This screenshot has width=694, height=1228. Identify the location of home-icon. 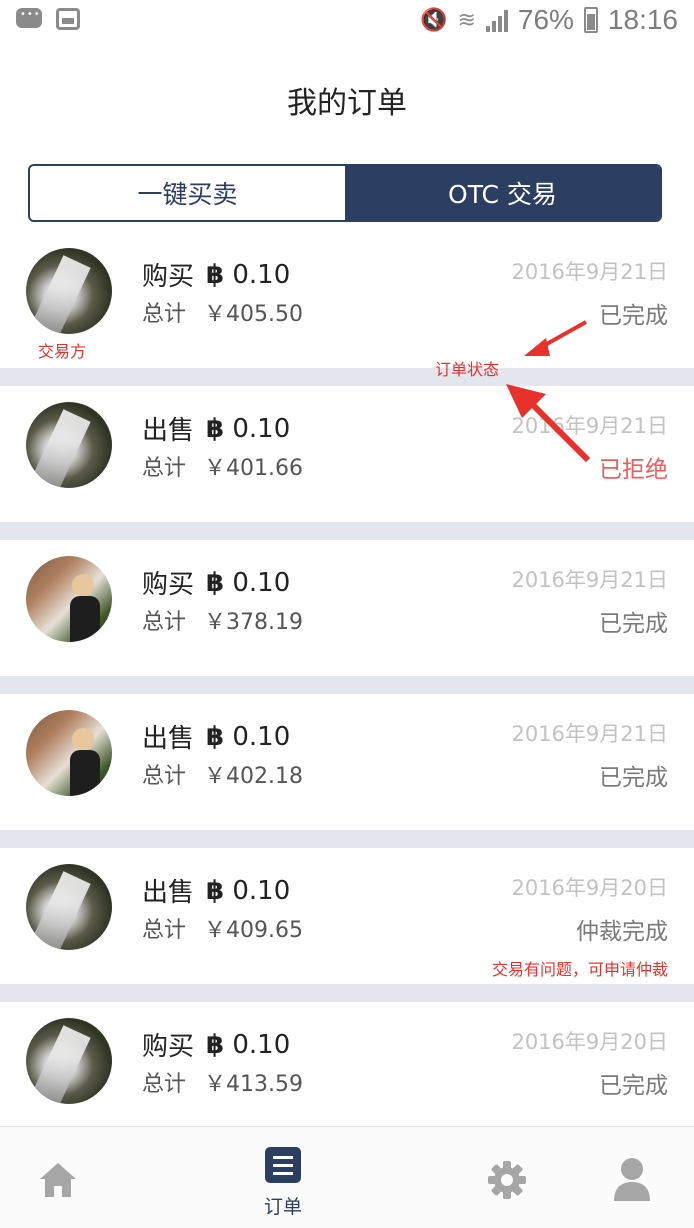
(58, 1180).